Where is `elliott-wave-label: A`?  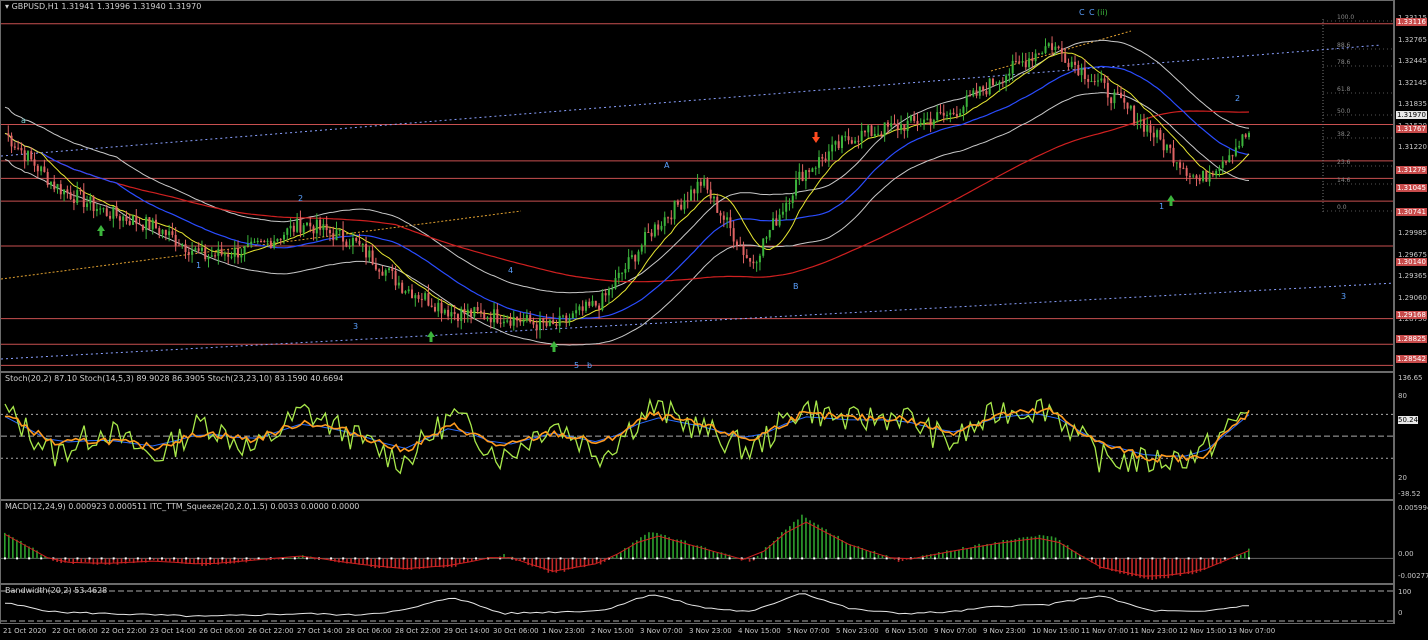
elliott-wave-label: A is located at coordinates (667, 165).